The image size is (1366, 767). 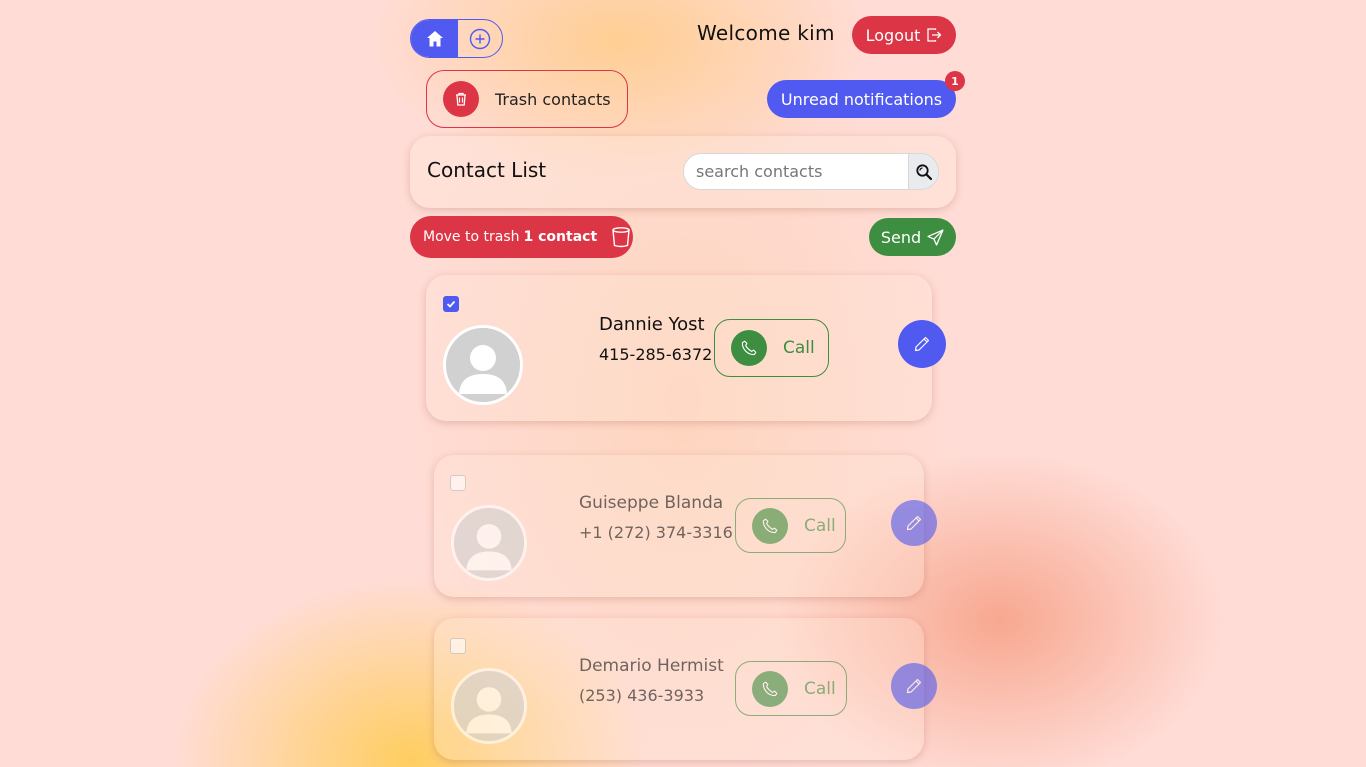 I want to click on search-icon, so click(x=924, y=172).